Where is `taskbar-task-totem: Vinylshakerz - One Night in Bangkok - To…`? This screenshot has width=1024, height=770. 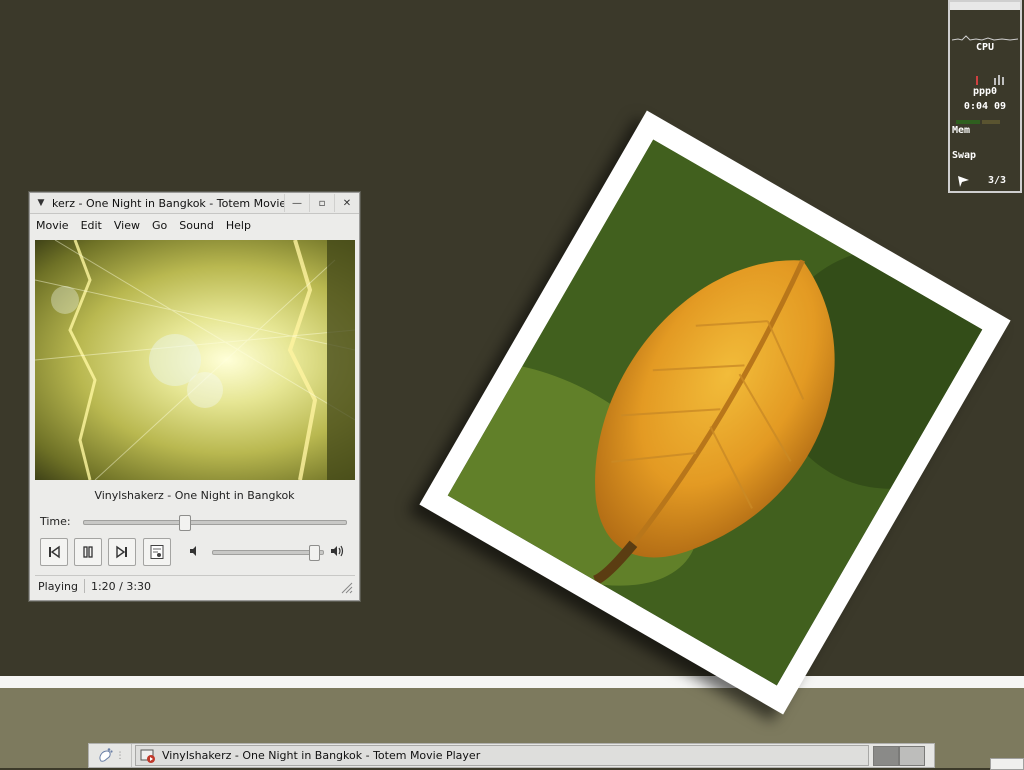 taskbar-task-totem: Vinylshakerz - One Night in Bangkok - To… is located at coordinates (502, 755).